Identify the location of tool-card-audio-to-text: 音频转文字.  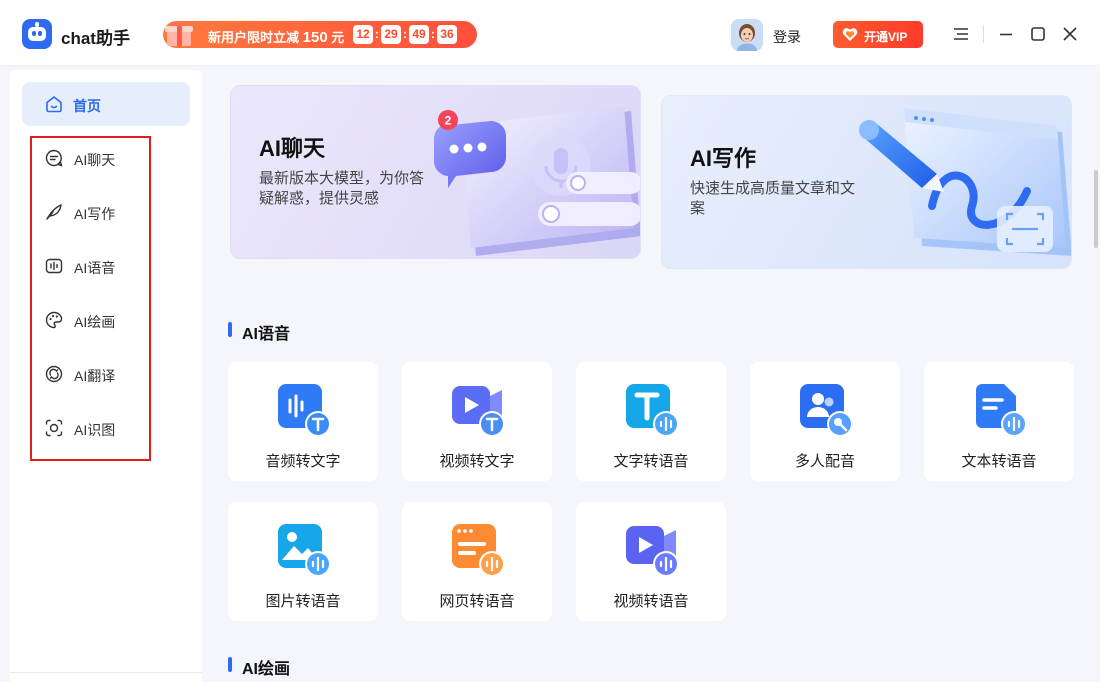
(303, 421).